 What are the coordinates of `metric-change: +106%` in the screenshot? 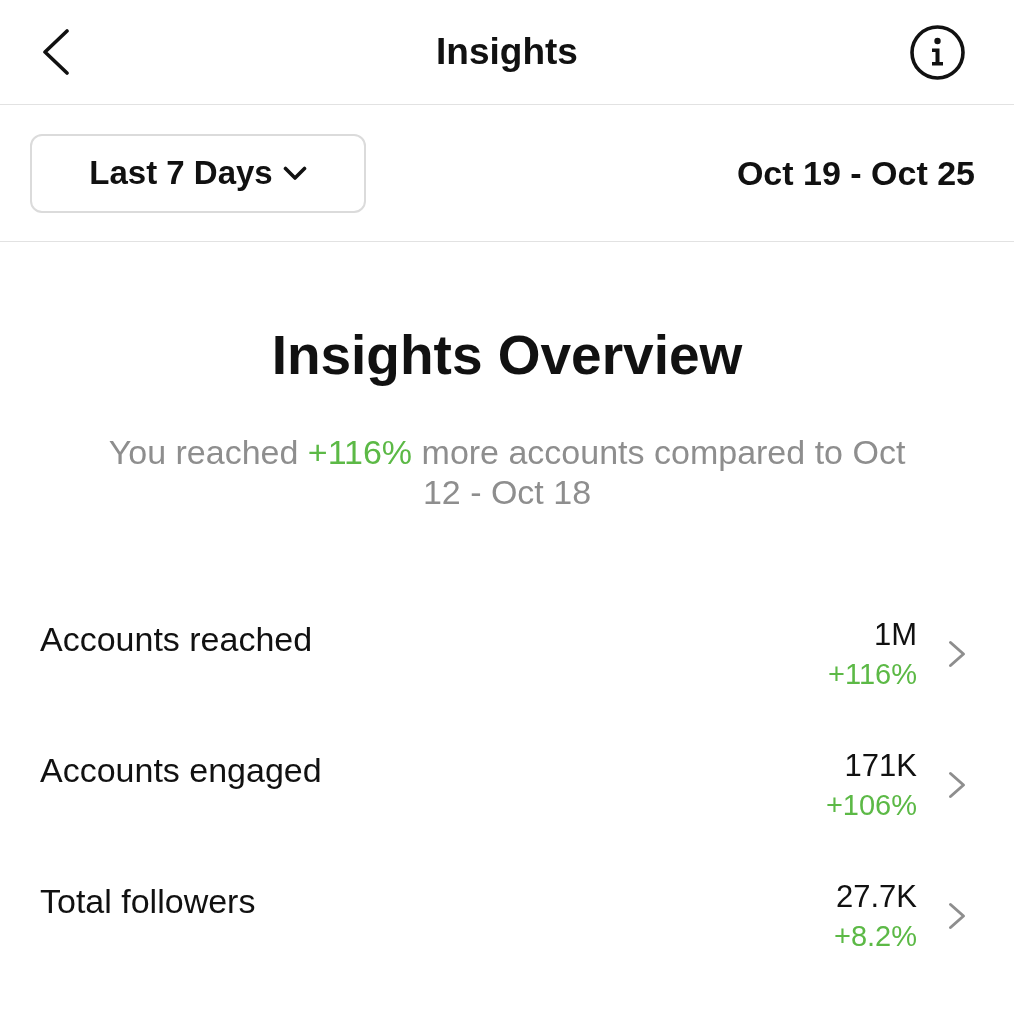 It's located at (871, 805).